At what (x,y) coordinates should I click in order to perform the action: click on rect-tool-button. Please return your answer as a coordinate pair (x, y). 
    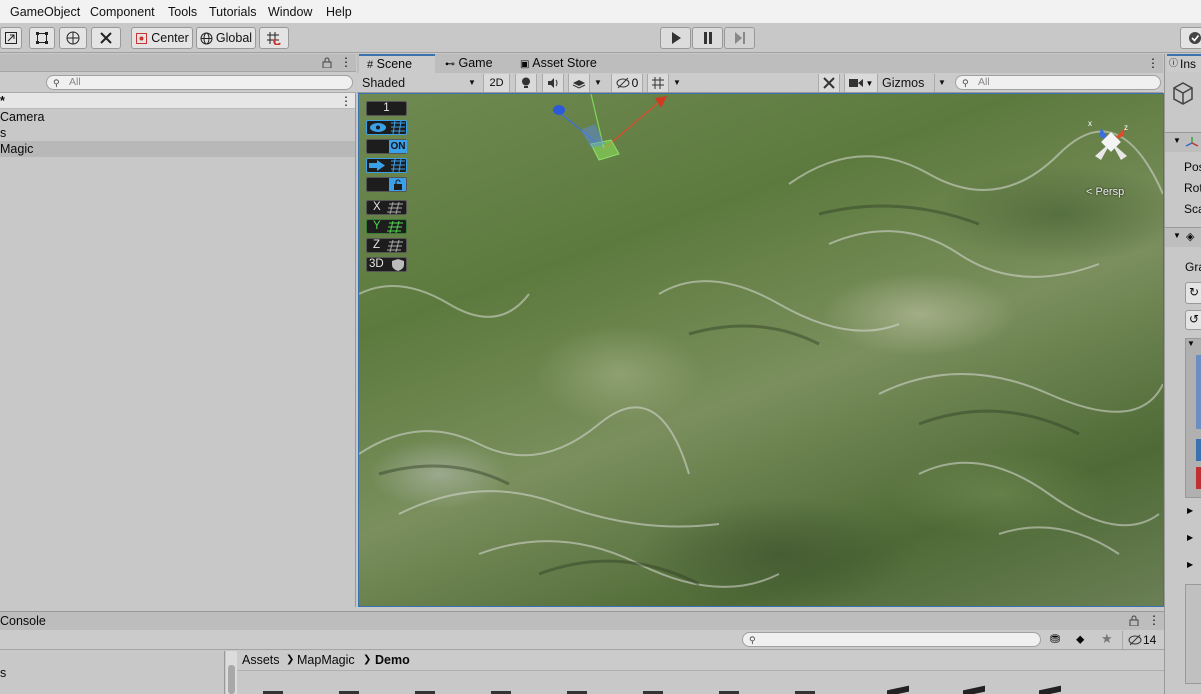
    Looking at the image, I should click on (42, 38).